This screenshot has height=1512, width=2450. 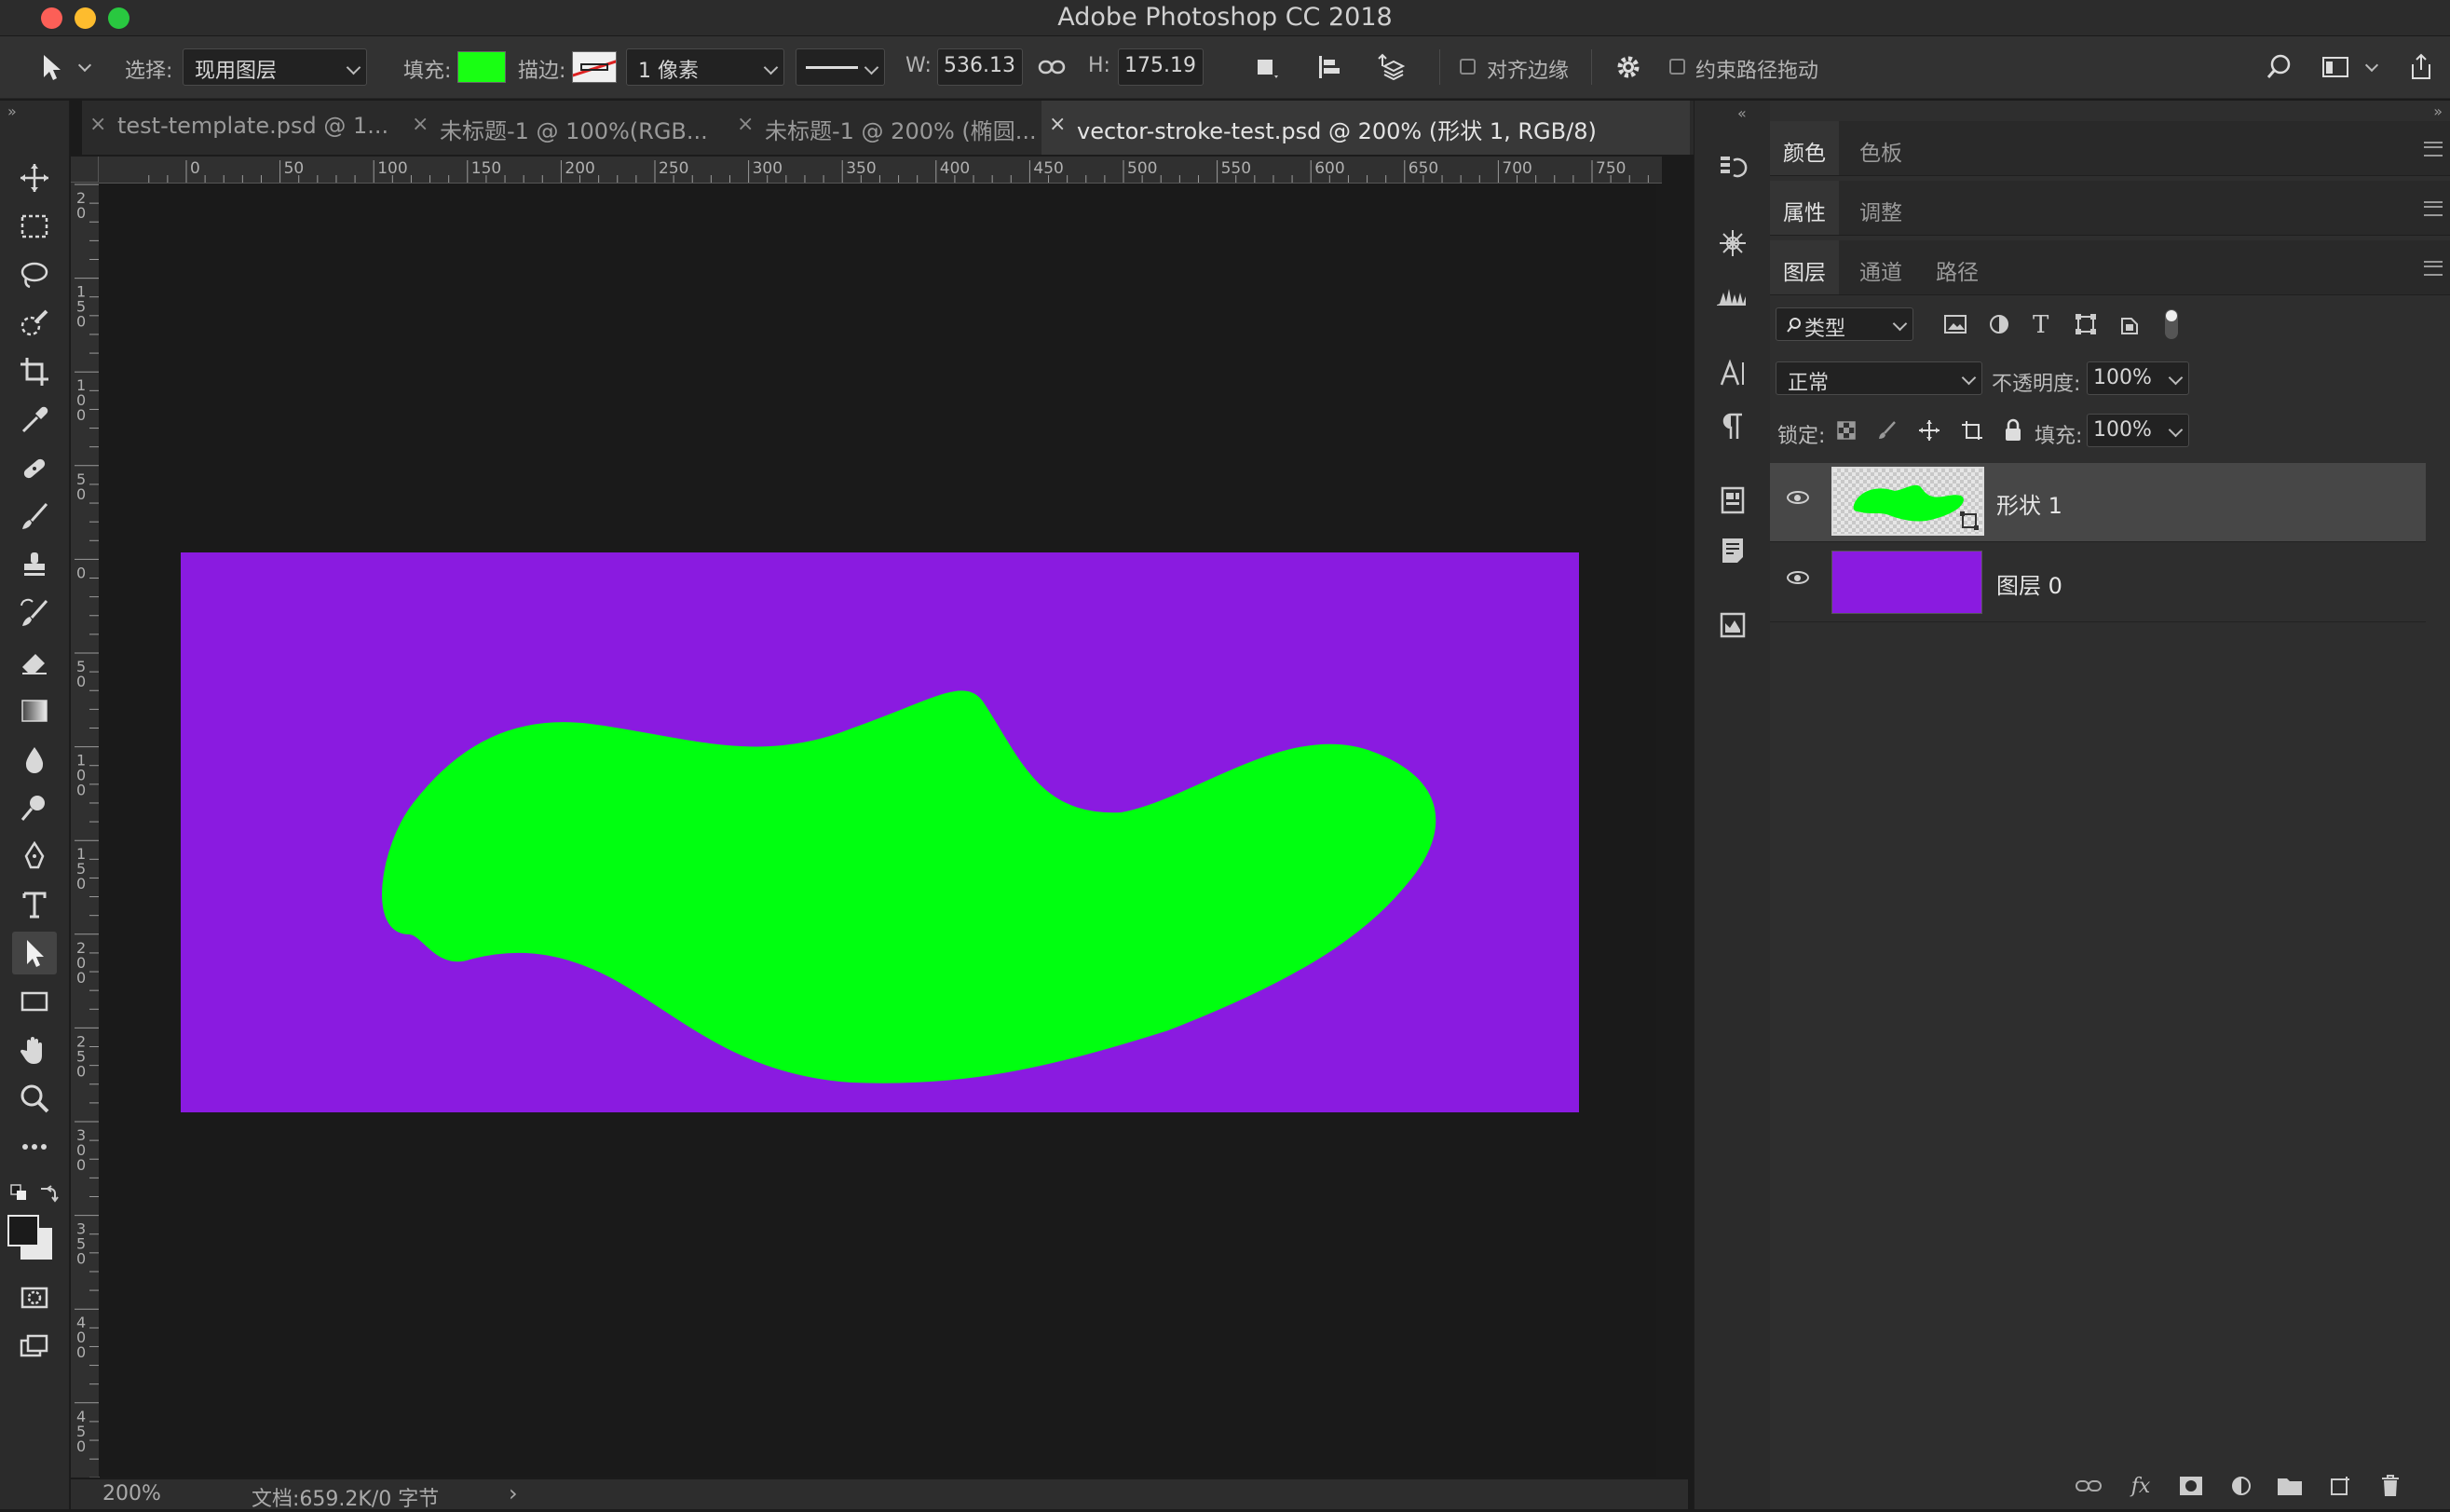 I want to click on path-arrangement-icon, so click(x=1389, y=67).